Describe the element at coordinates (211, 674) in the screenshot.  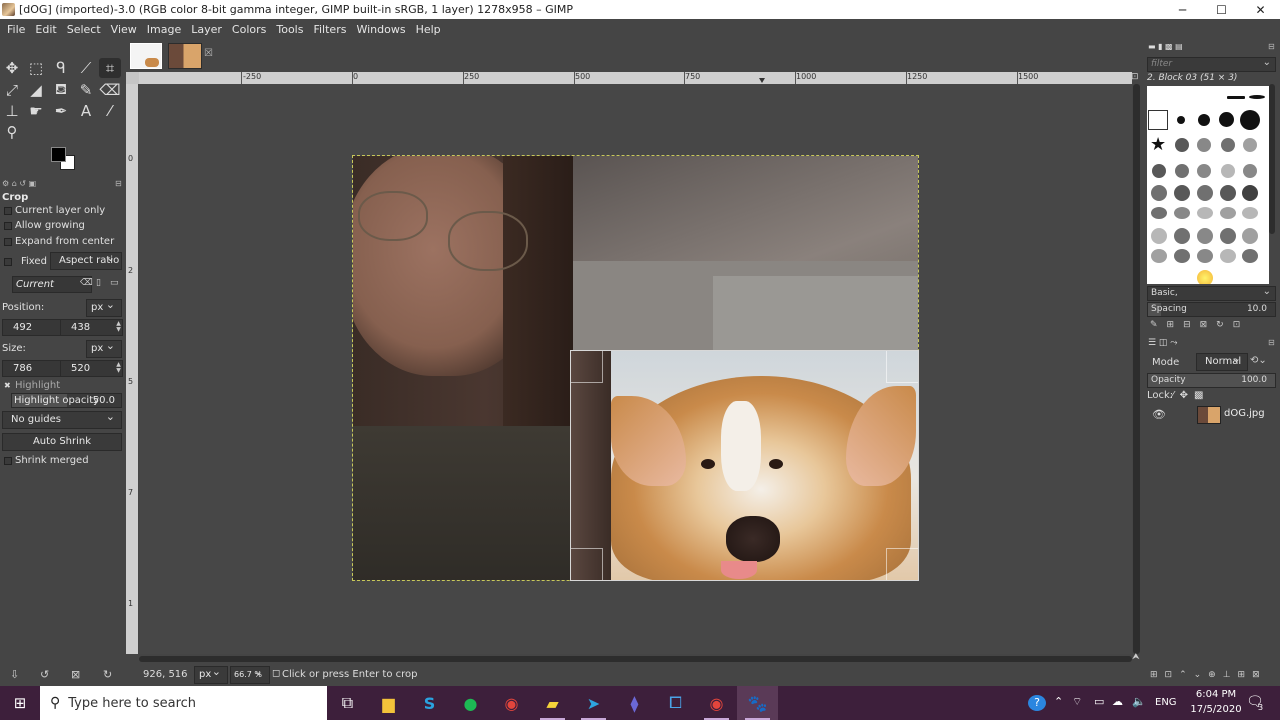
I see `status-unit-dropdown: px` at that location.